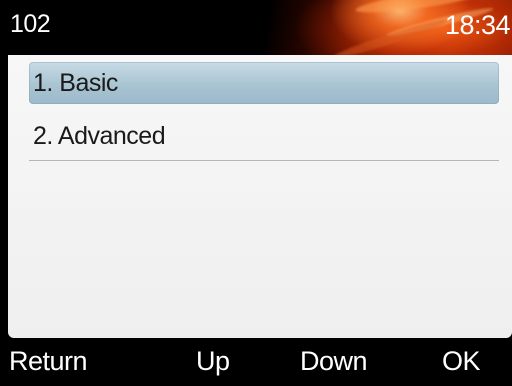  What do you see at coordinates (99, 136) in the screenshot?
I see `menu-item-label: 2. Advanced` at bounding box center [99, 136].